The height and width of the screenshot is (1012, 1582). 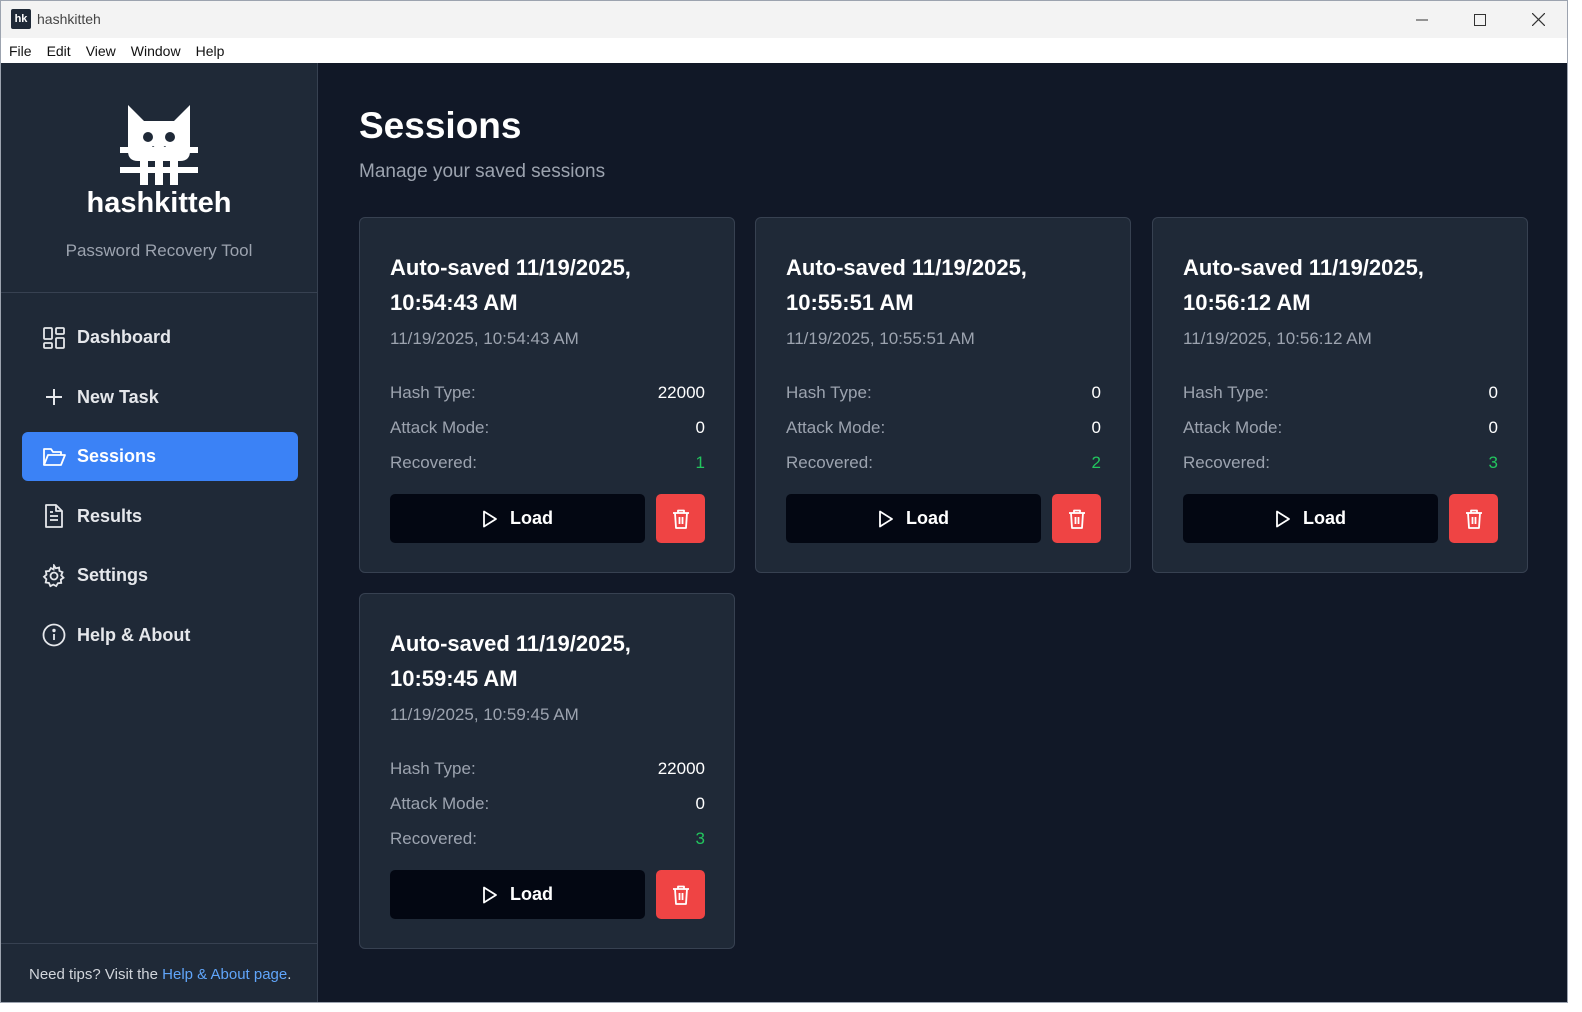 I want to click on sidebar-item-label: New Task, so click(x=118, y=396).